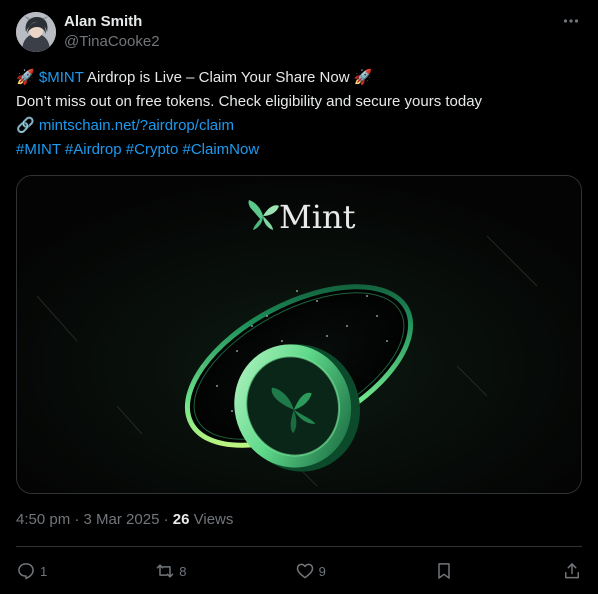  What do you see at coordinates (301, 126) in the screenshot?
I see `tweet-line-3: 🔗 mintschain.net/?airdrop/claim` at bounding box center [301, 126].